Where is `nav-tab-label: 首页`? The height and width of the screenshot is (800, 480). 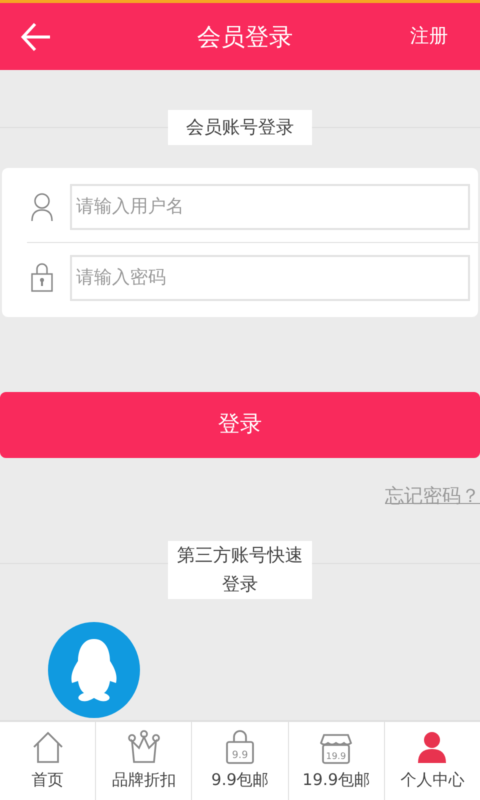
nav-tab-label: 首页 is located at coordinates (48, 780).